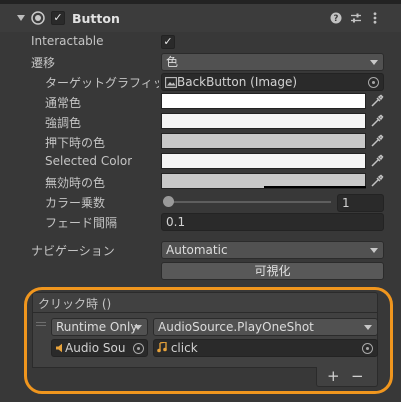  What do you see at coordinates (263, 181) in the screenshot?
I see `disabled-color-swatch` at bounding box center [263, 181].